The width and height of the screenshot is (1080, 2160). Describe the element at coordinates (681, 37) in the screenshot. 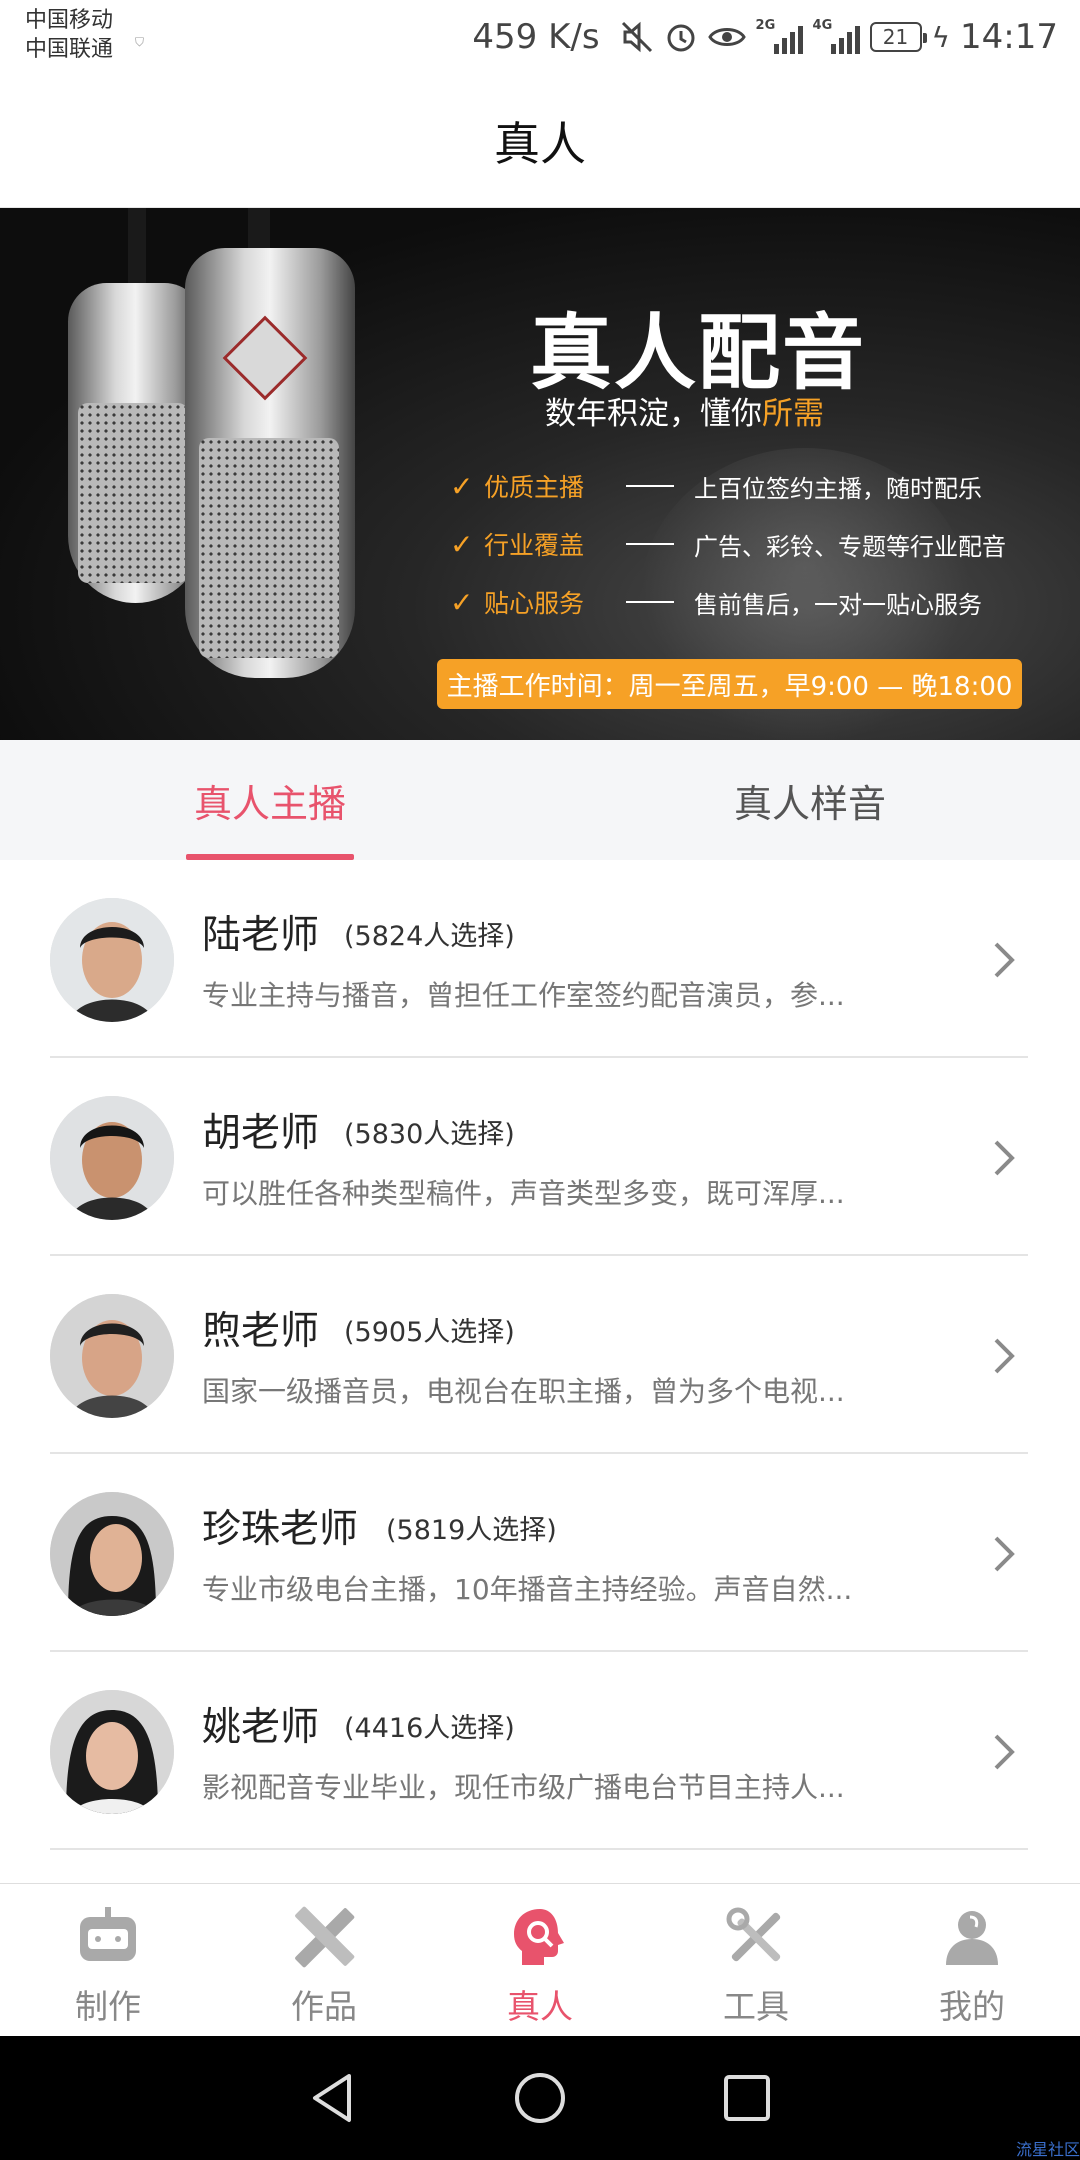

I see `alarm-icon` at that location.